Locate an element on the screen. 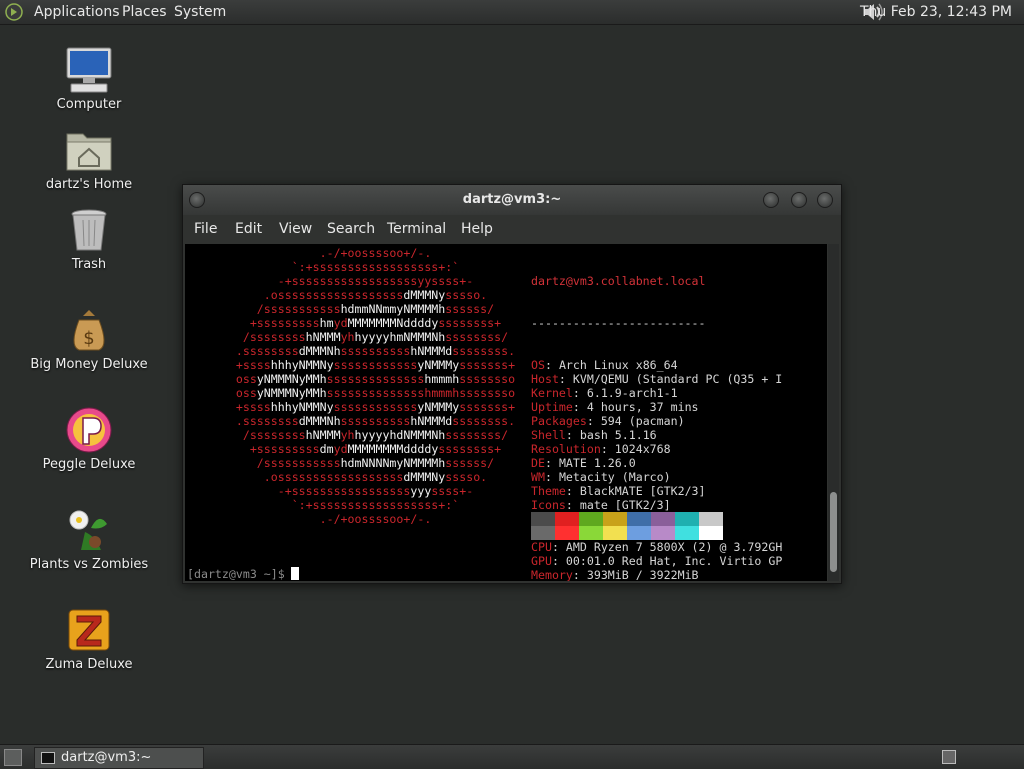 The width and height of the screenshot is (1024, 769). system-info-key: WM is located at coordinates (538, 477).